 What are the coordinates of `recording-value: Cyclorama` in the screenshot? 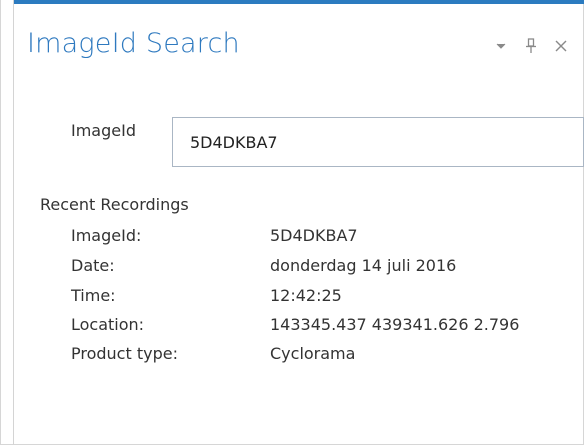 It's located at (313, 353).